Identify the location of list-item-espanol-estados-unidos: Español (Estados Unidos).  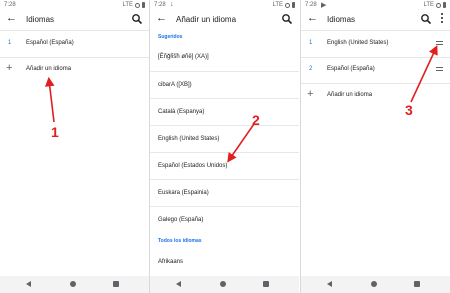
(224, 165).